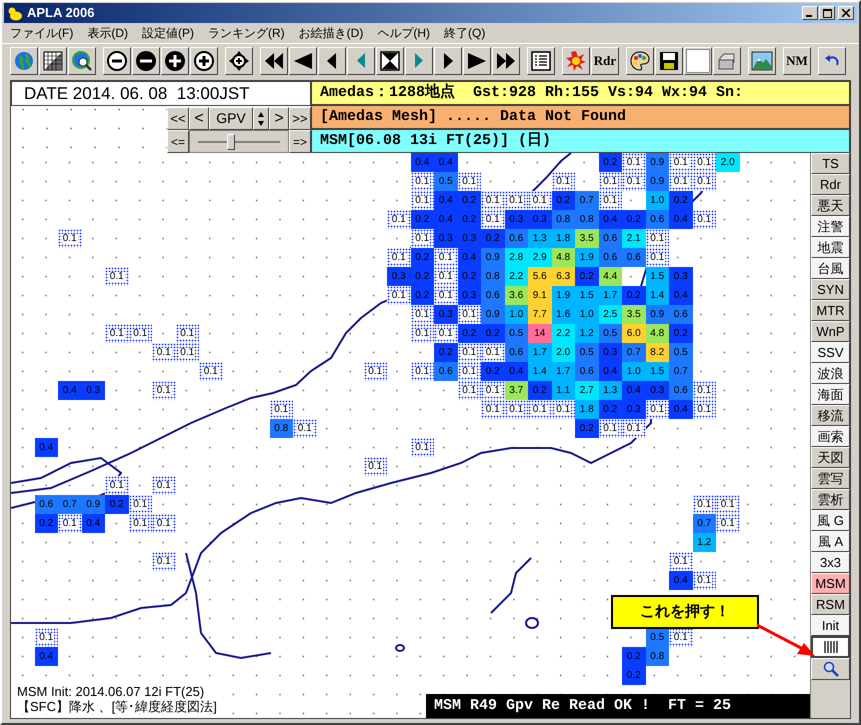  Describe the element at coordinates (300, 118) in the screenshot. I see `last-button: >>` at that location.